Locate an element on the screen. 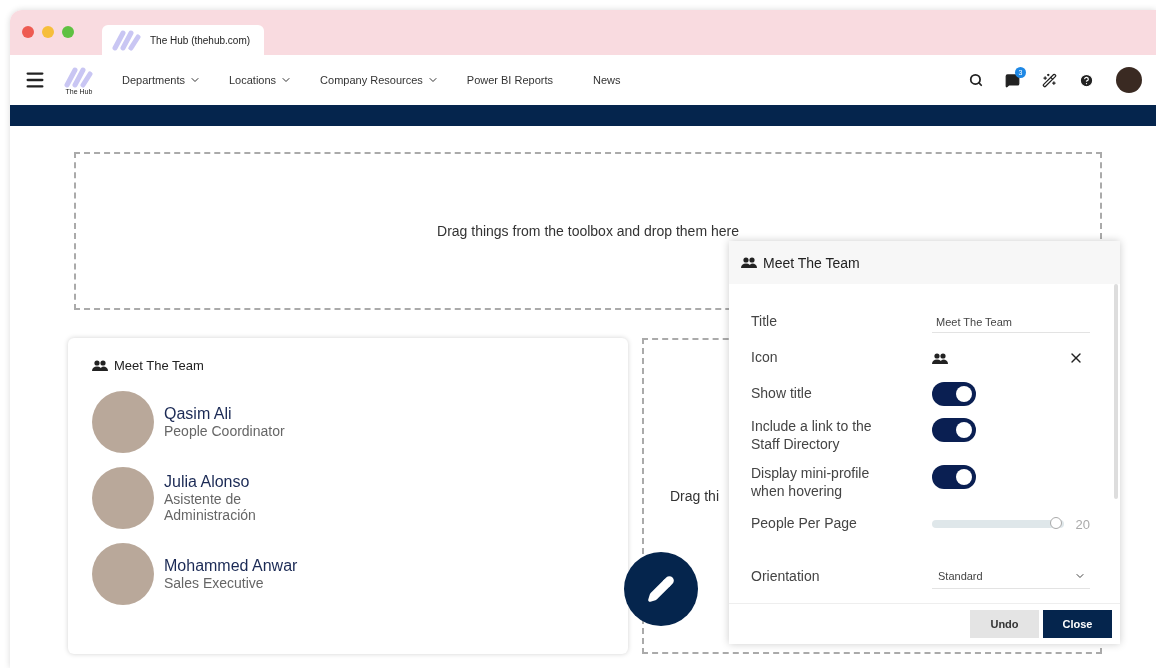 Image resolution: width=1156 pixels, height=668 pixels. scrollbar is located at coordinates (1116, 391).